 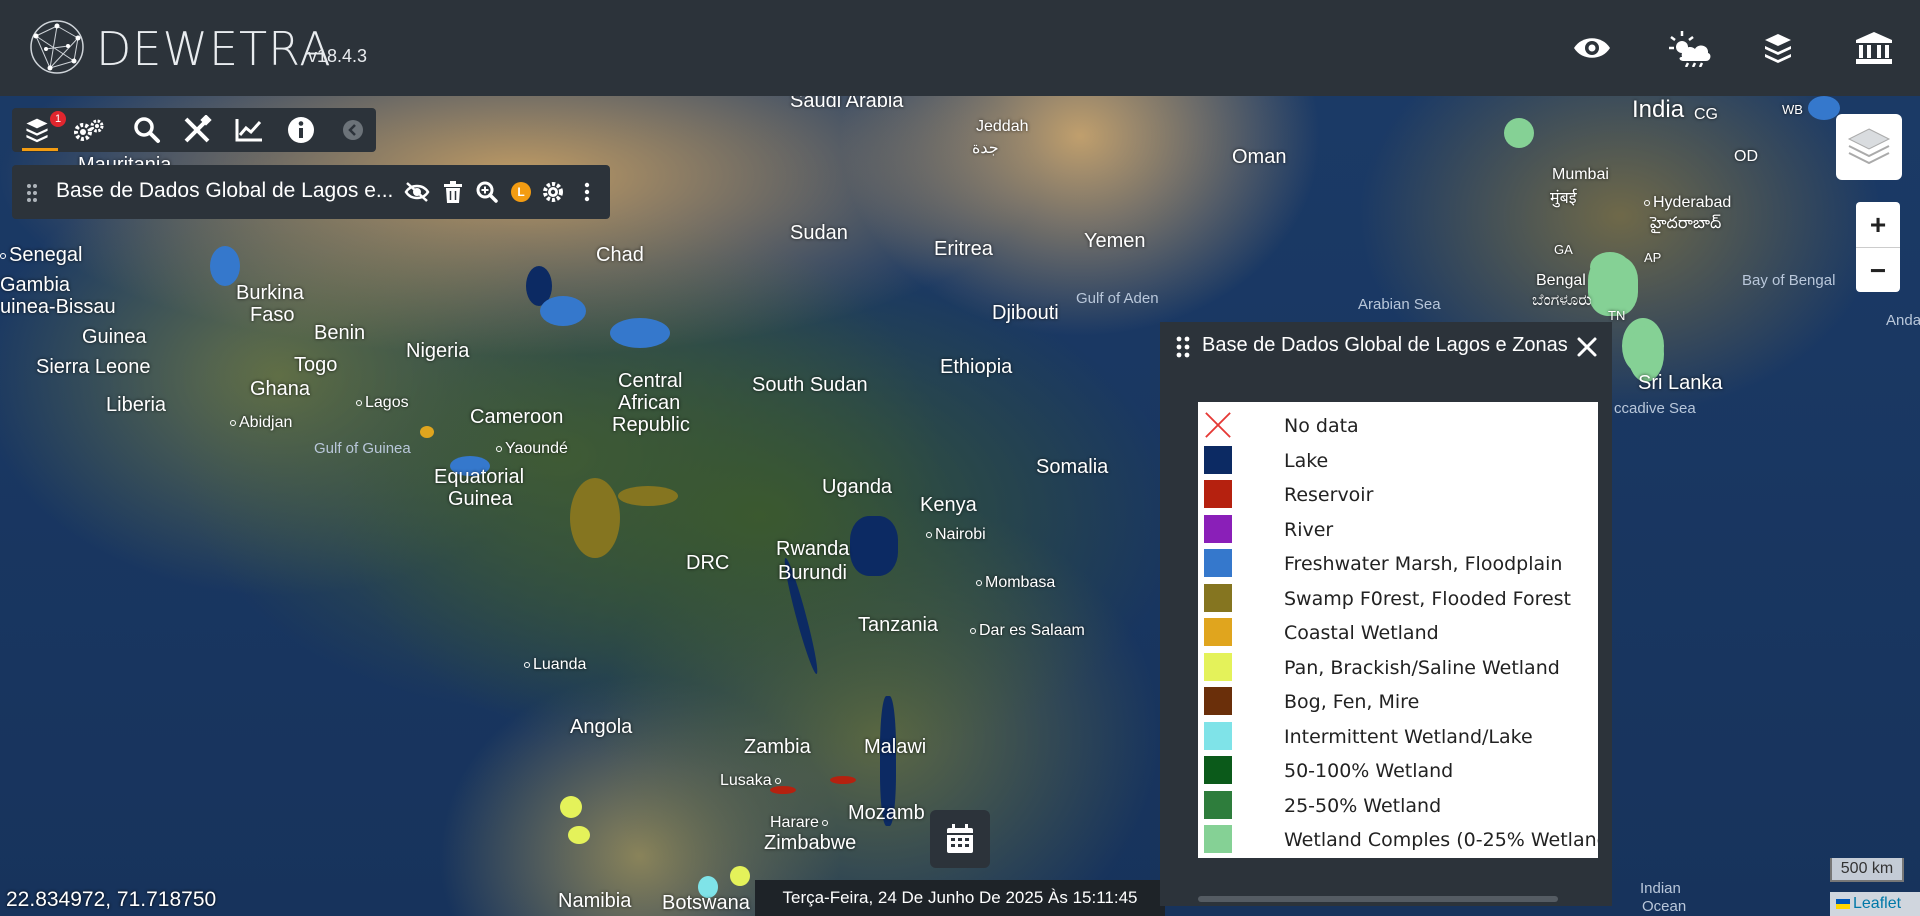 I want to click on map-label-eritrea: Eritrea, so click(x=963, y=249).